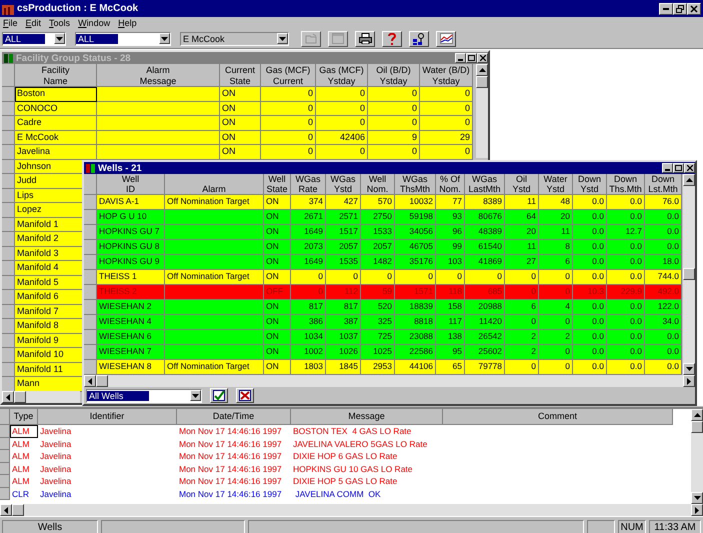  I want to click on column-header: Facility Name, so click(56, 75).